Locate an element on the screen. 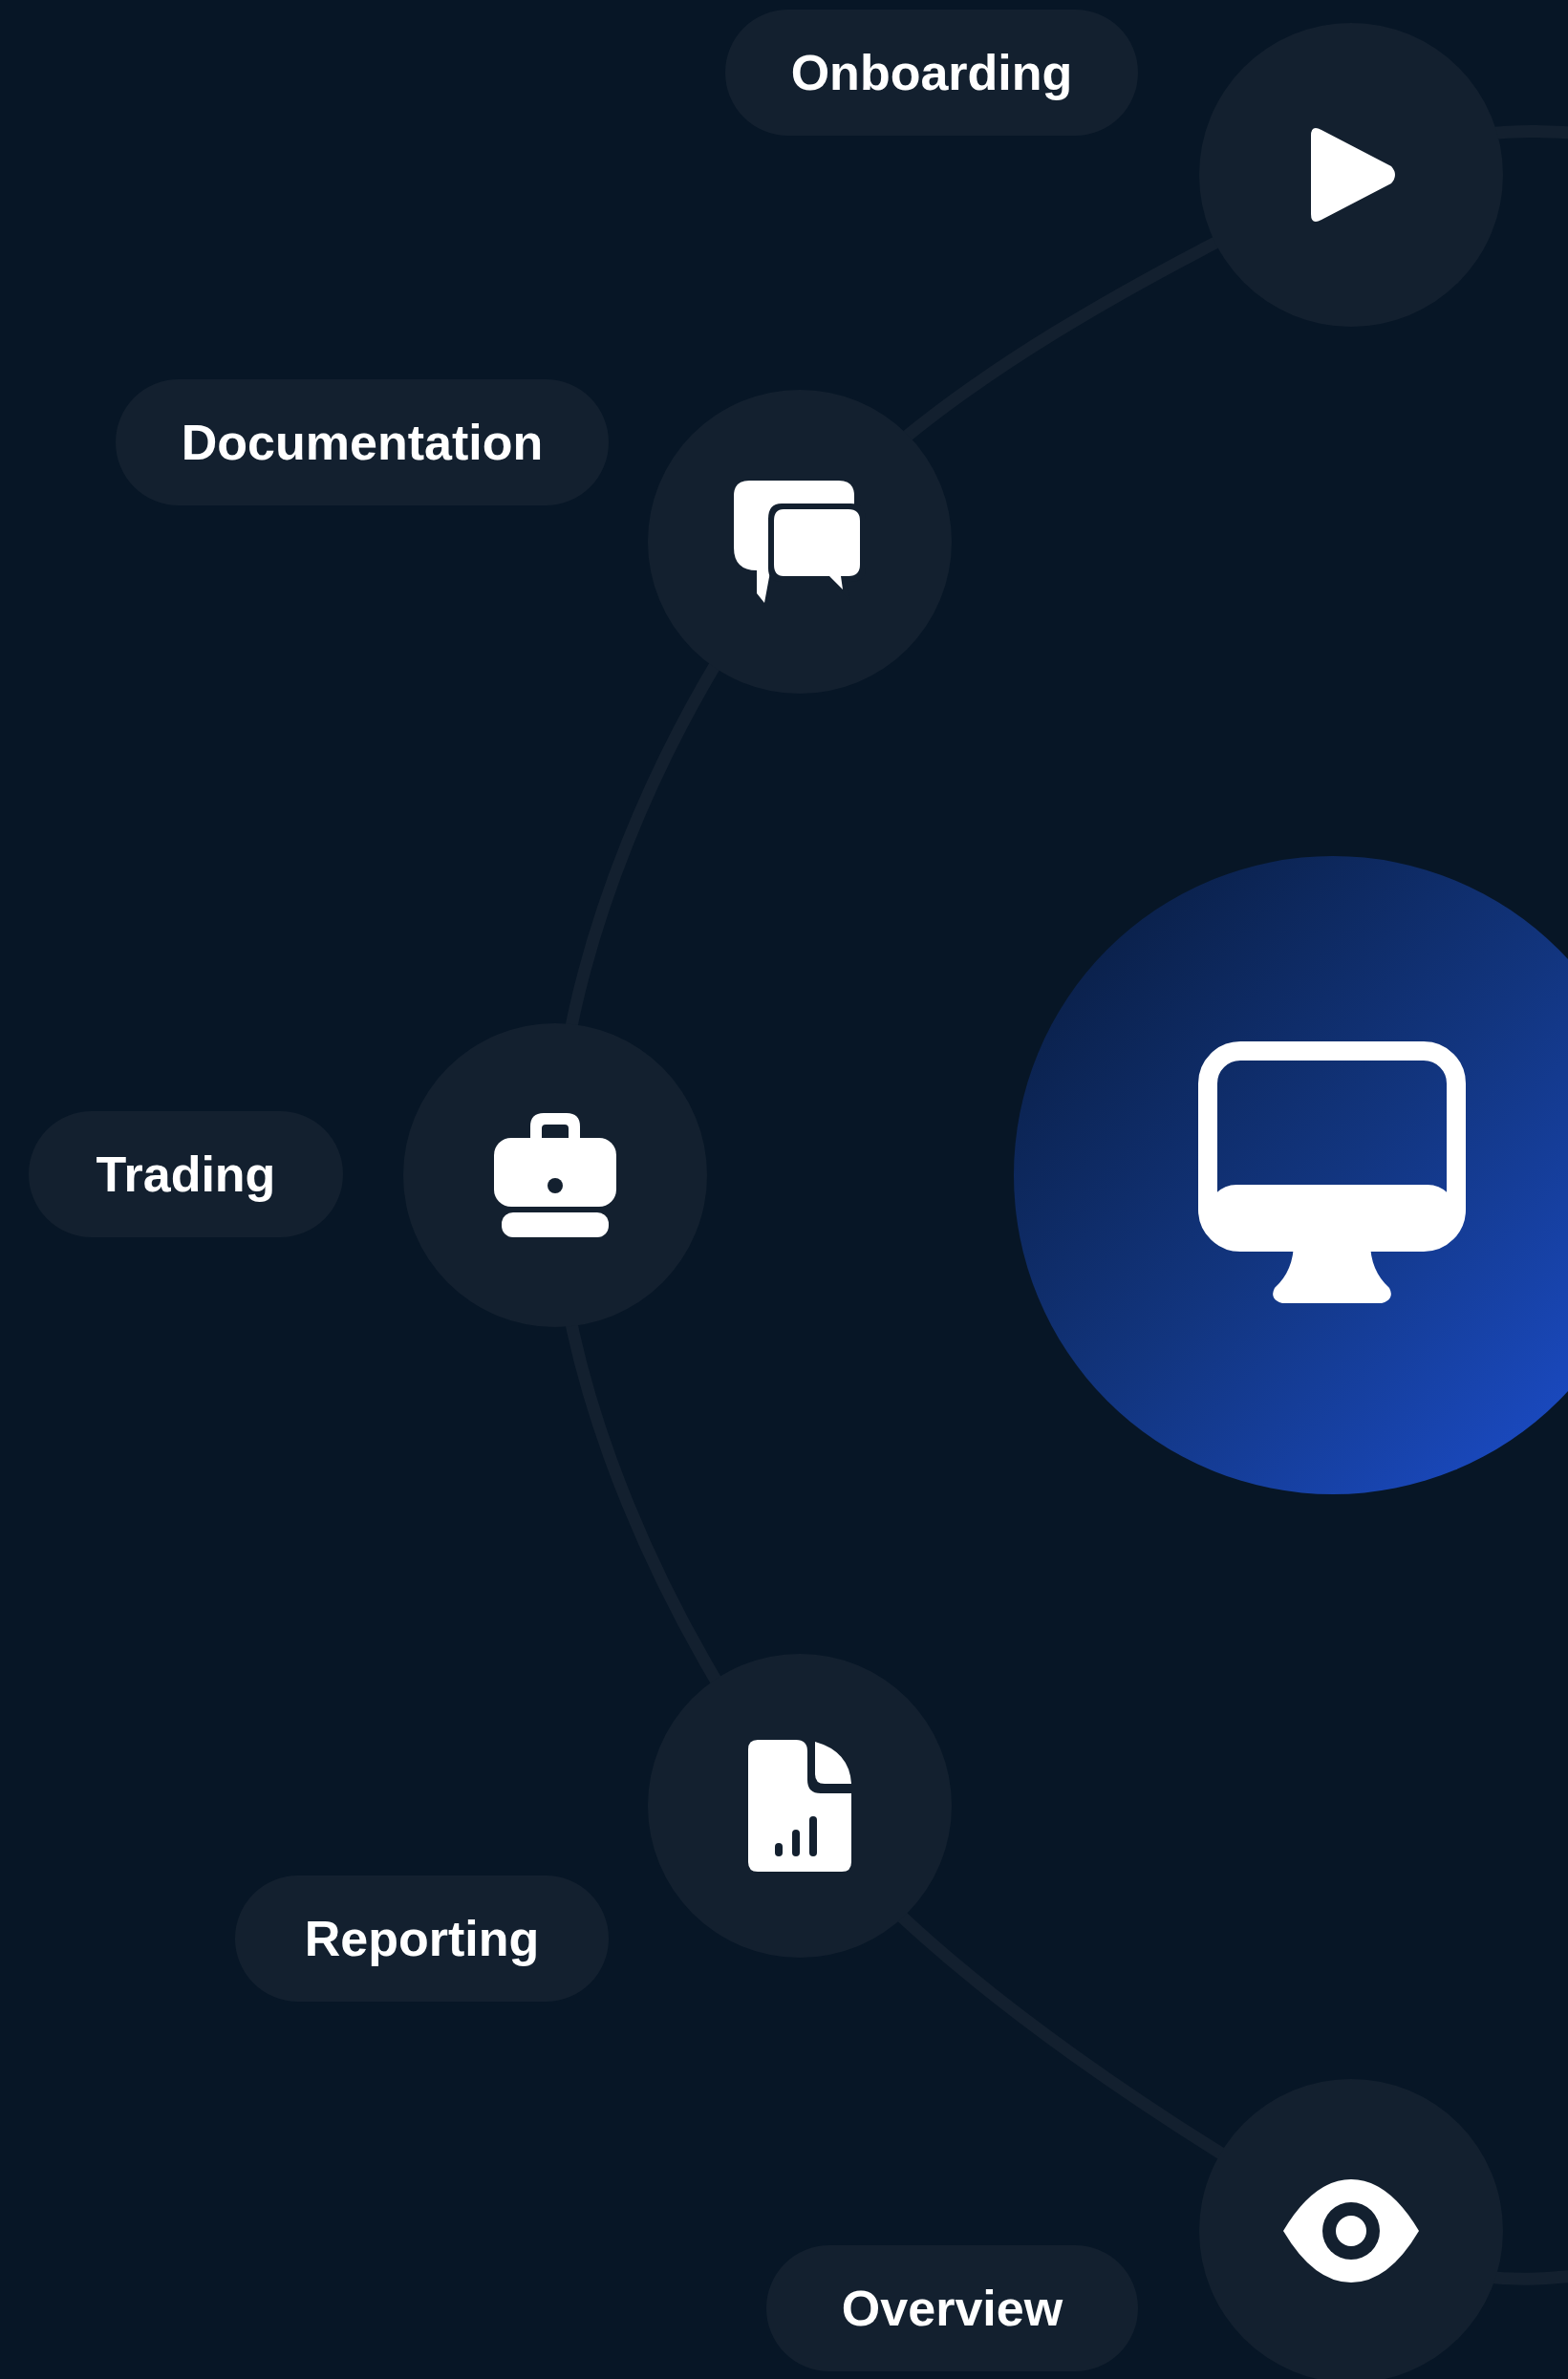 This screenshot has width=1568, height=2379. step-label: Onboarding is located at coordinates (932, 73).